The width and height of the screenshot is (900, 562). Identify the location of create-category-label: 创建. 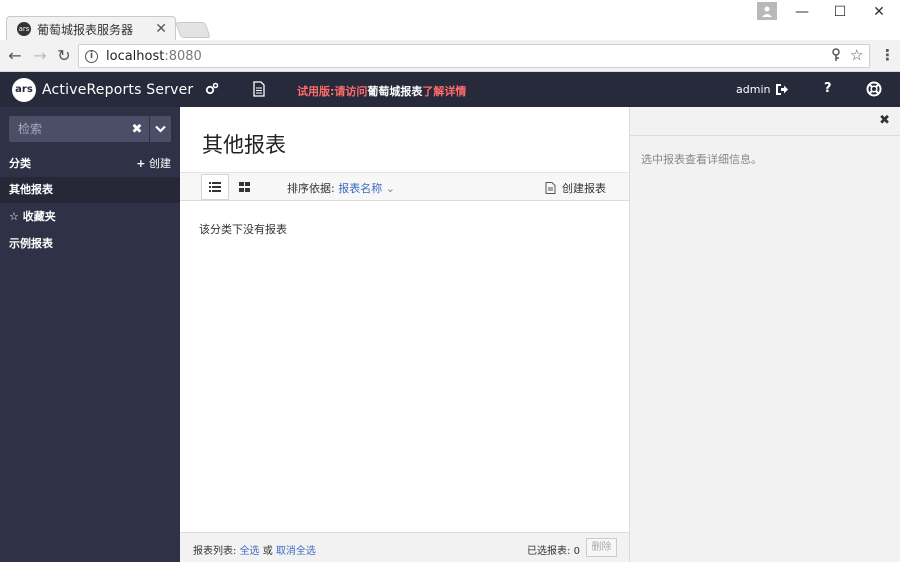
(160, 163).